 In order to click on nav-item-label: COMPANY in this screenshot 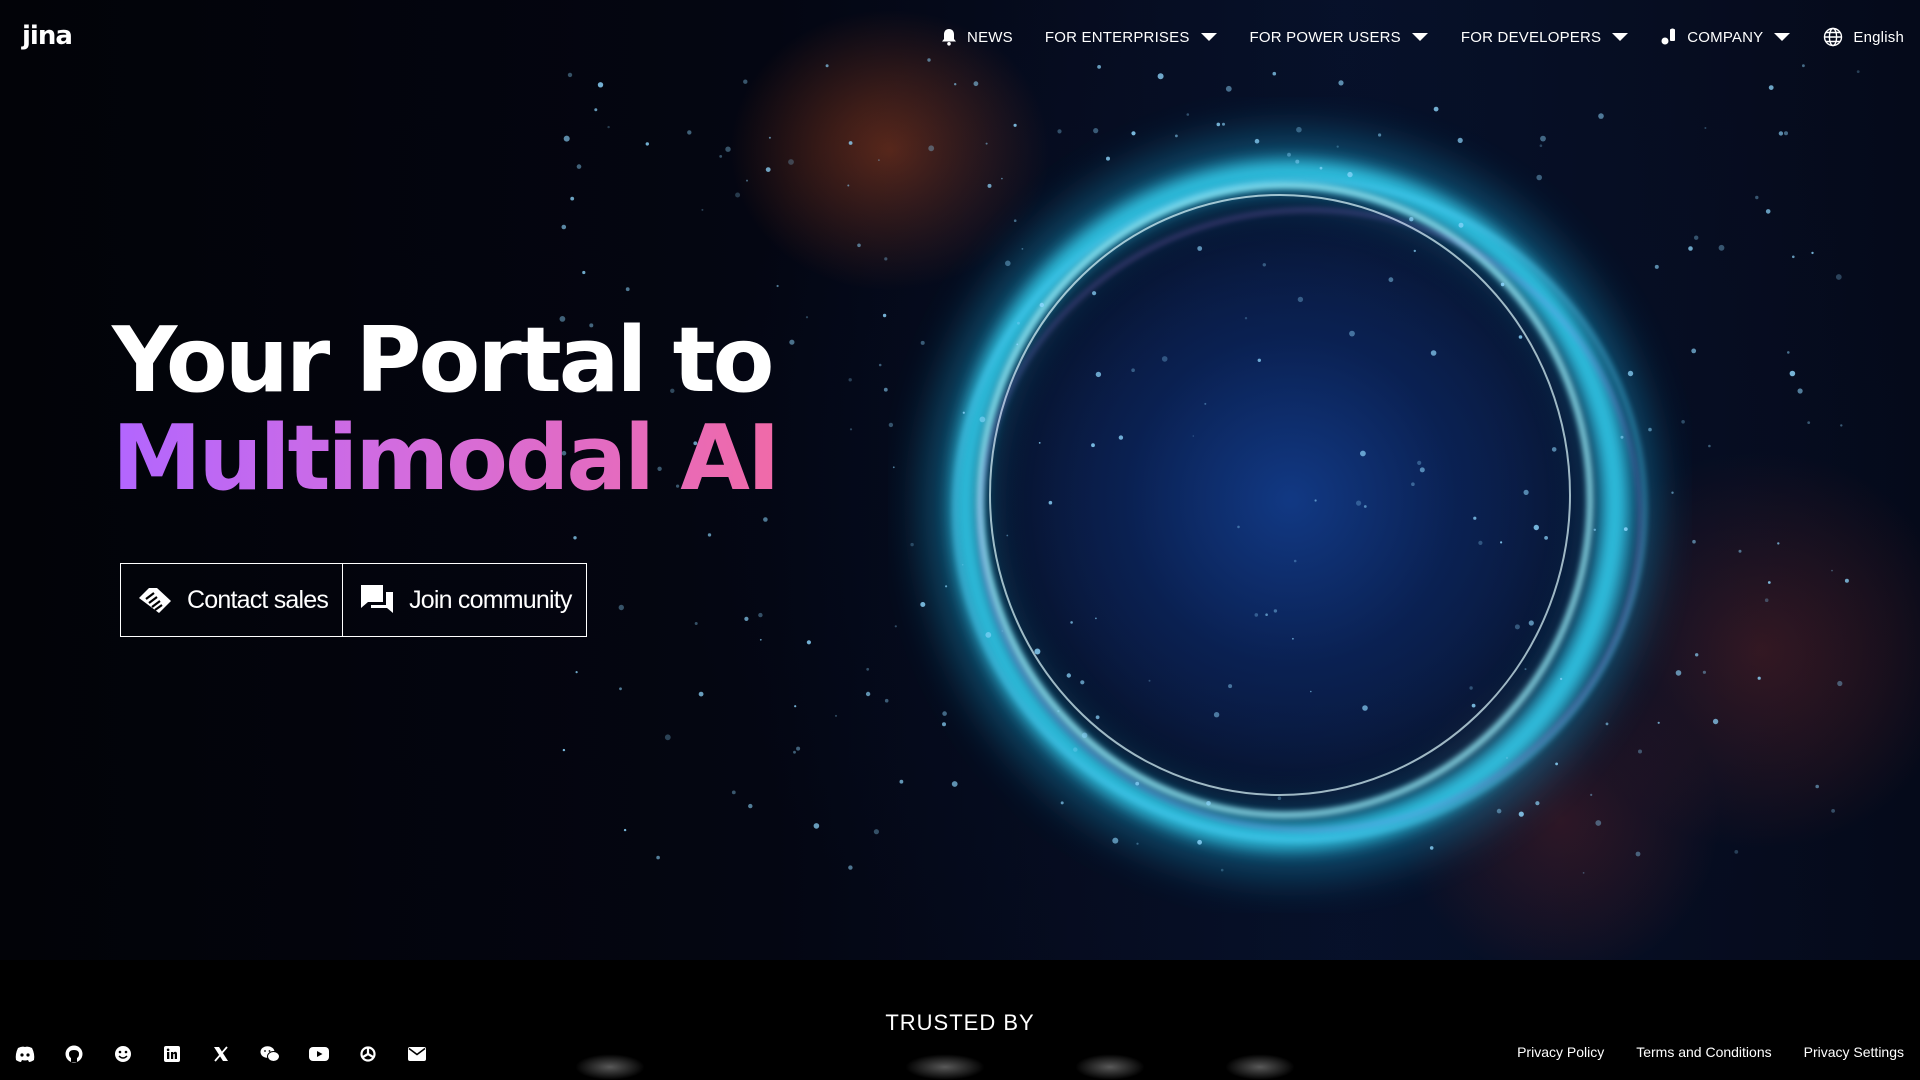, I will do `click(1725, 37)`.